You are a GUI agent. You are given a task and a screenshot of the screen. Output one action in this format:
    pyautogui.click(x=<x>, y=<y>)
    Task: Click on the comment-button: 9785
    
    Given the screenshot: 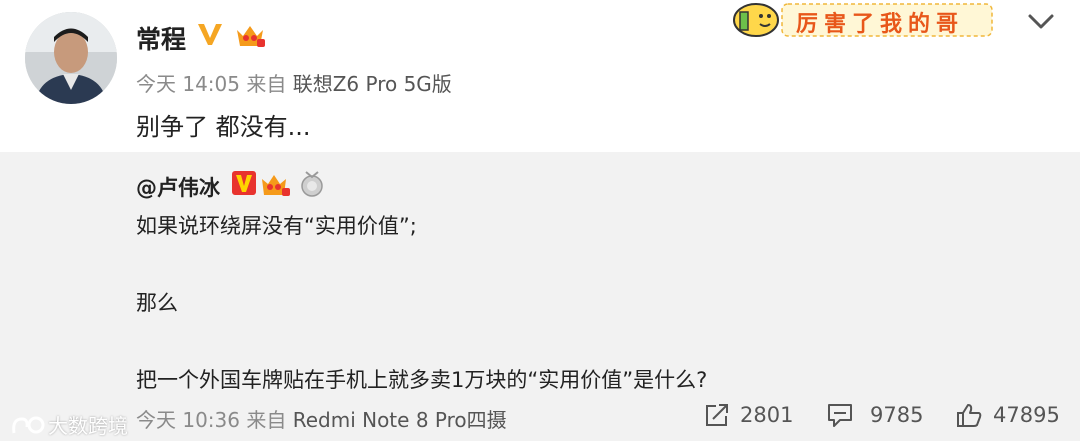 What is the action you would take?
    pyautogui.click(x=874, y=415)
    